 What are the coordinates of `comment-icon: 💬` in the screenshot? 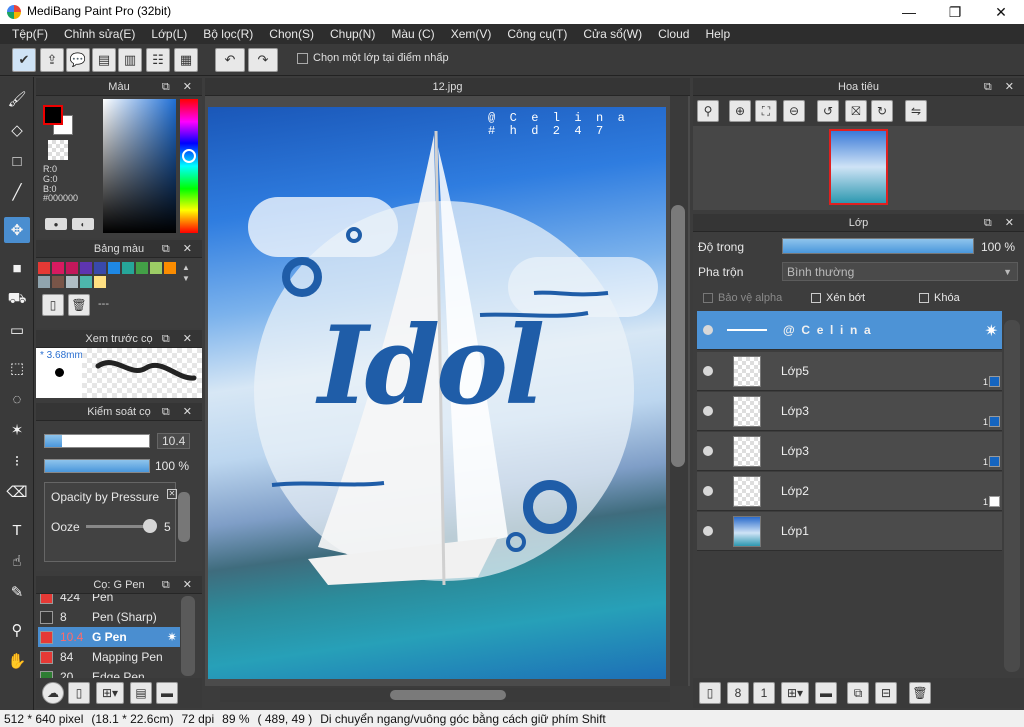 It's located at (78, 60).